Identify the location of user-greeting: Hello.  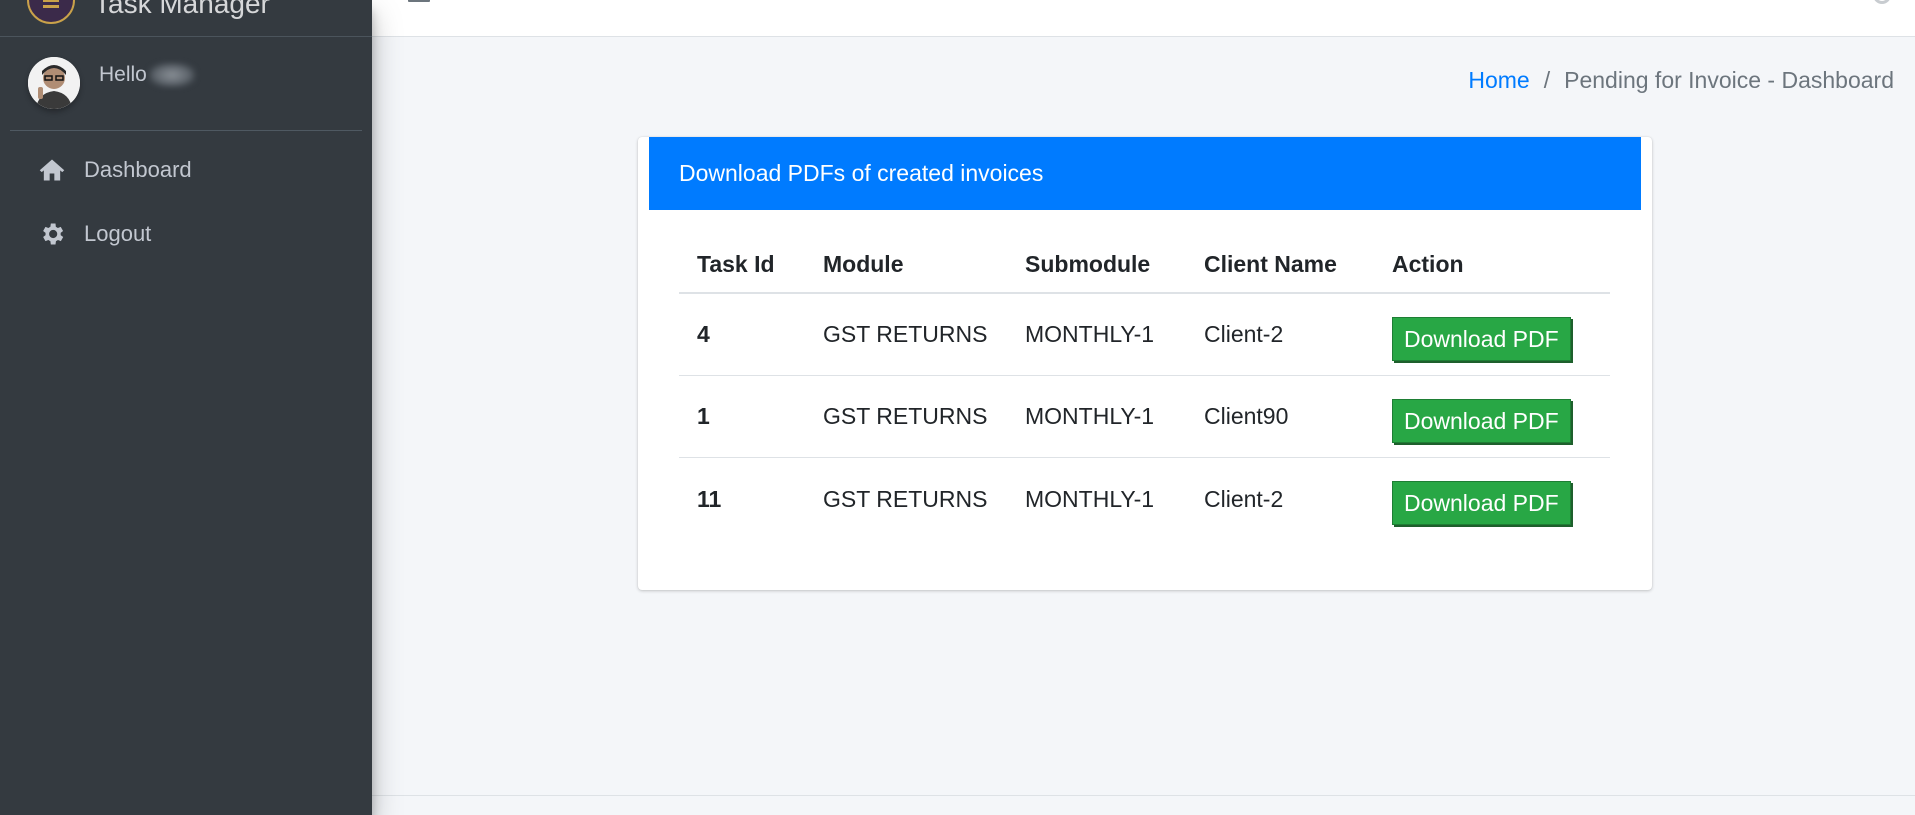
(123, 74).